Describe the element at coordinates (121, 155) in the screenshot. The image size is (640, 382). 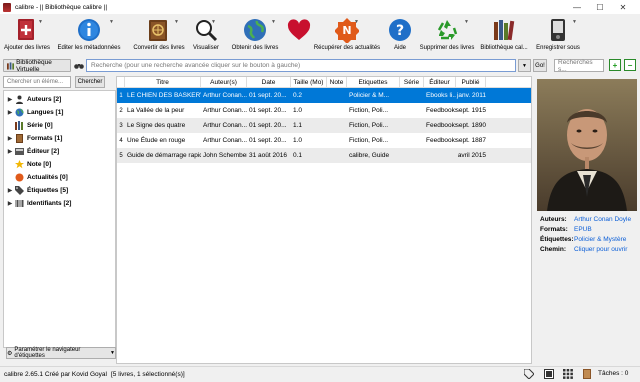
I see `row-number: 5` at that location.